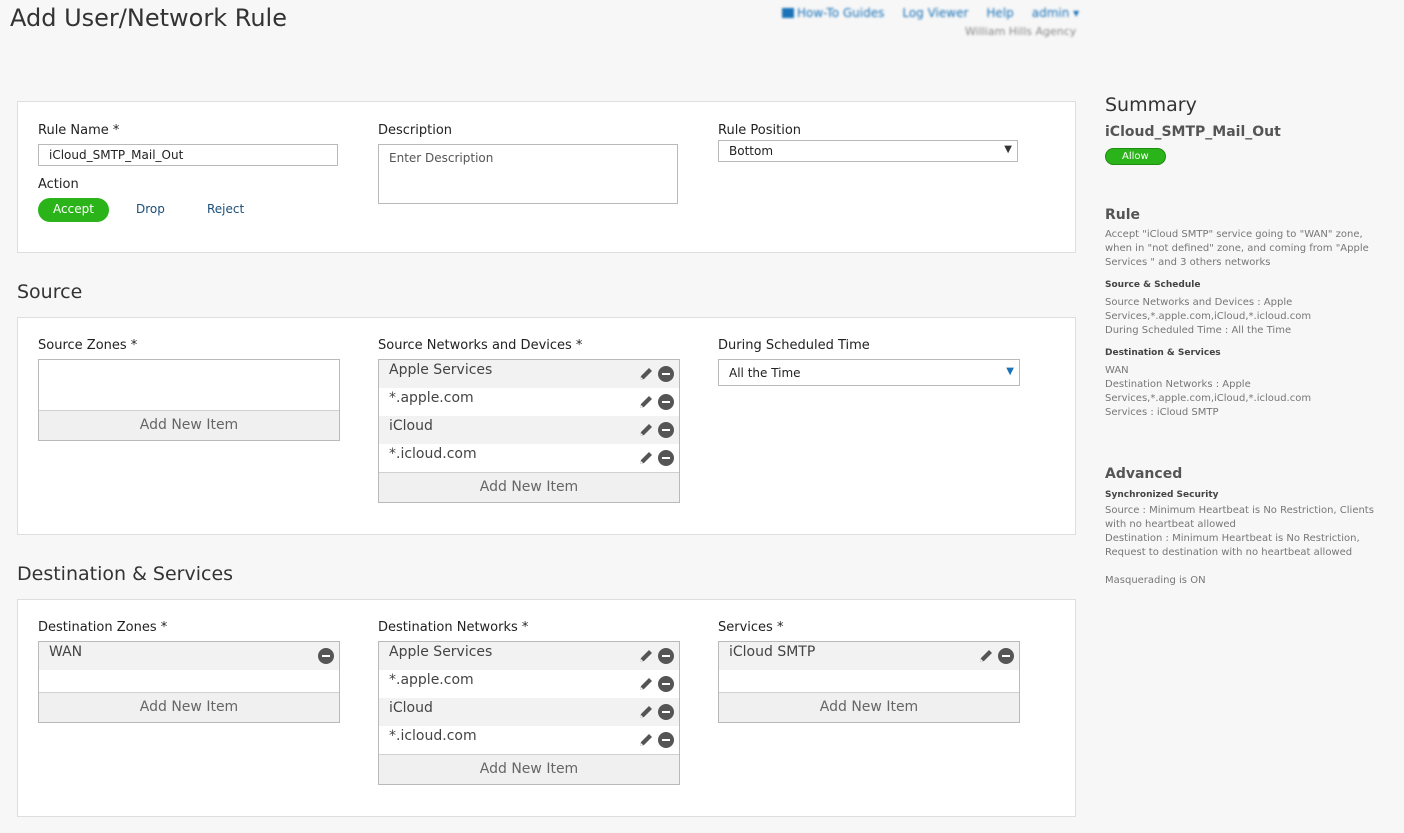  I want to click on list-item-label: iCloud SMTP, so click(772, 652).